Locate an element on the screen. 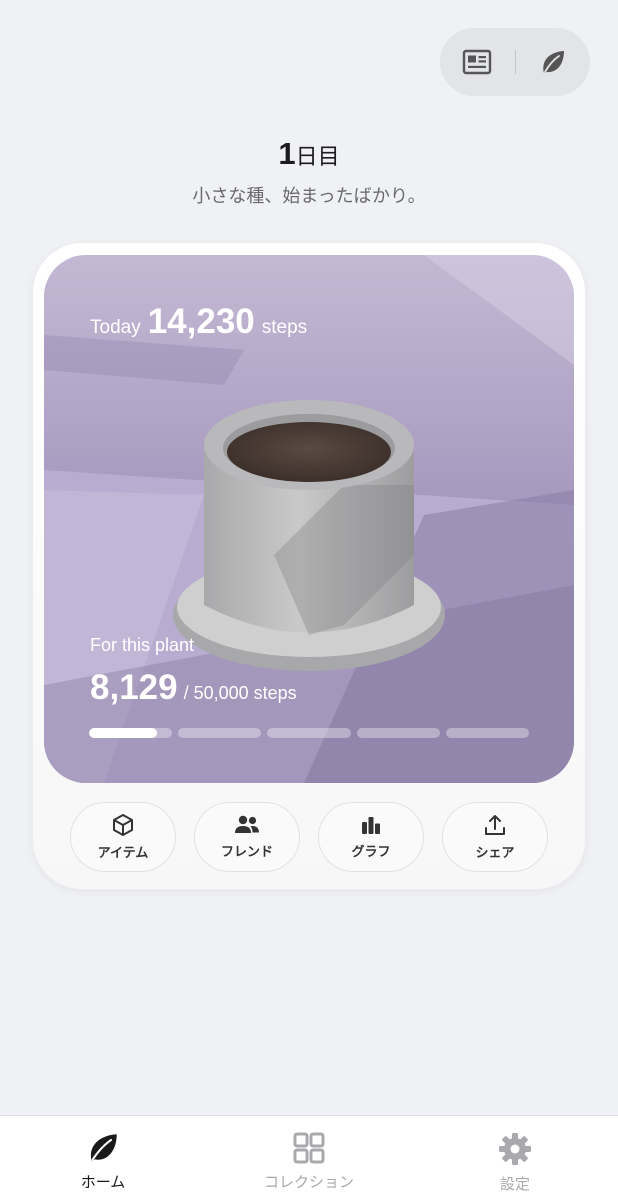 The width and height of the screenshot is (618, 1200). items-button-label: アイテム is located at coordinates (123, 853).